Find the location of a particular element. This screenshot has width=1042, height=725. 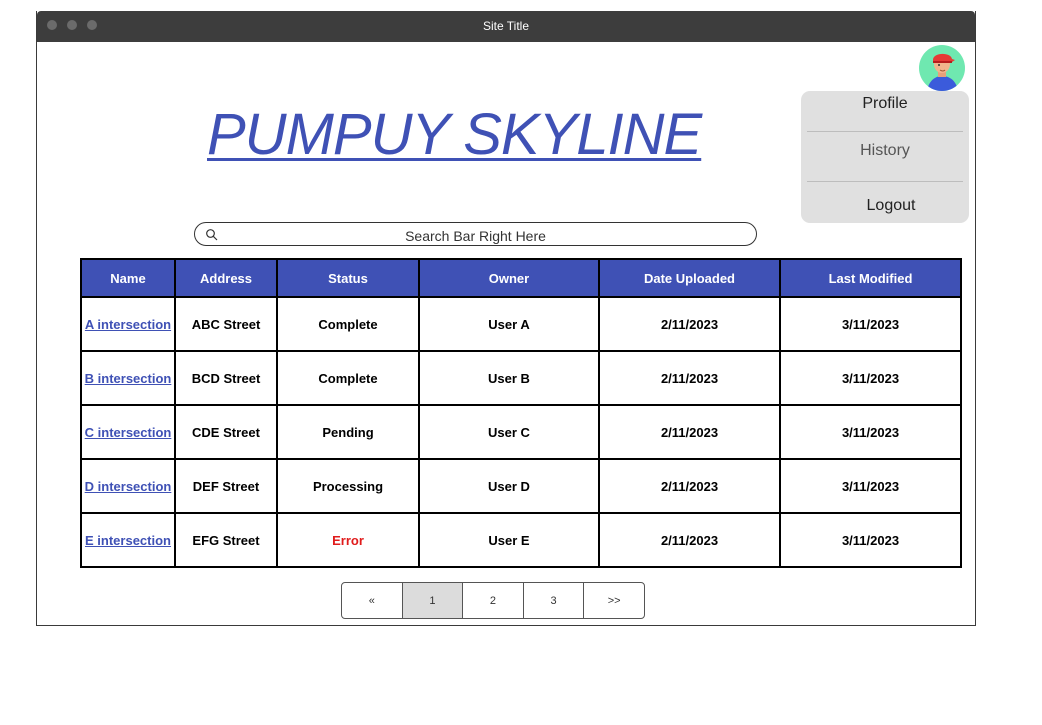

intersection-link: A intersection is located at coordinates (128, 324).